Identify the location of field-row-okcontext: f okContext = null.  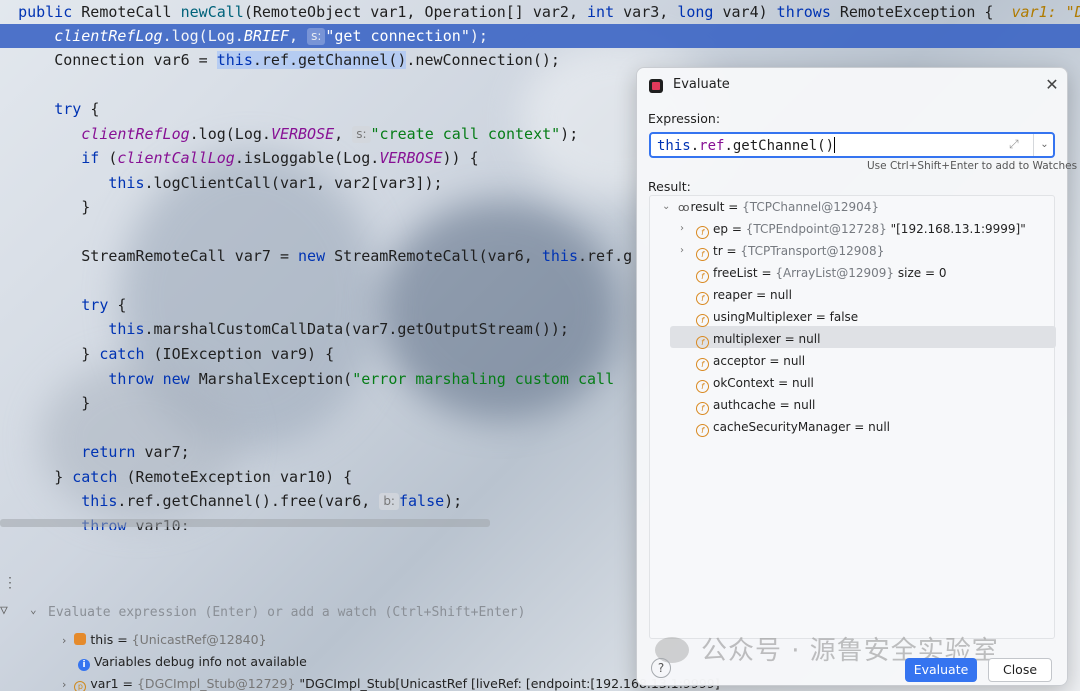
(755, 383).